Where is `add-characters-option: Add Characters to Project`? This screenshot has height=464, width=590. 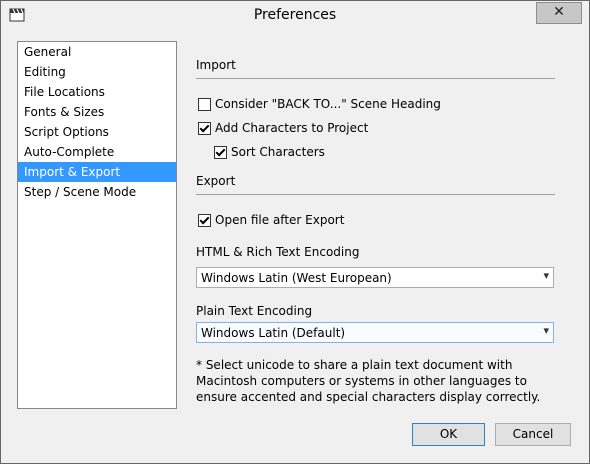 add-characters-option: Add Characters to Project is located at coordinates (283, 128).